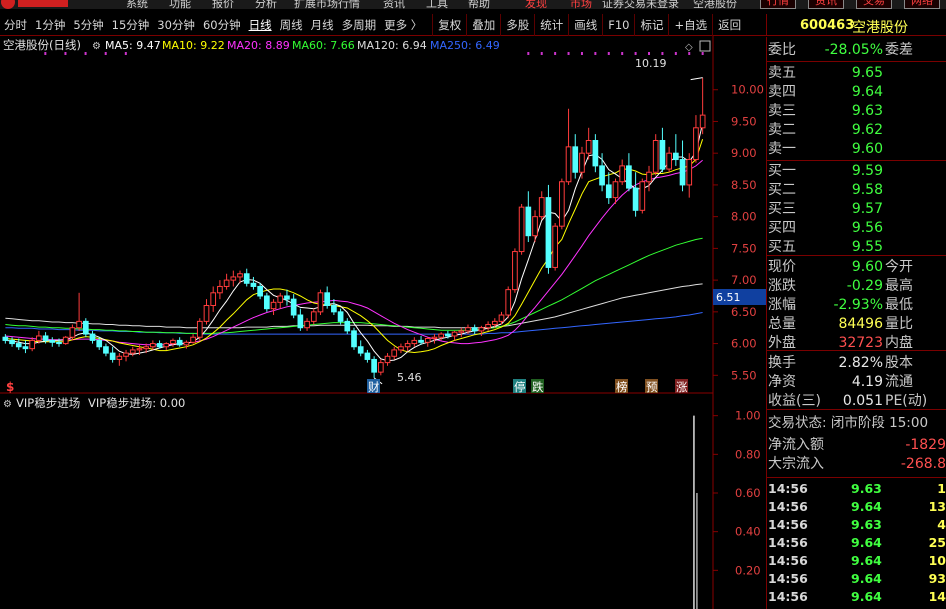  I want to click on adjust-button: 复权, so click(449, 24).